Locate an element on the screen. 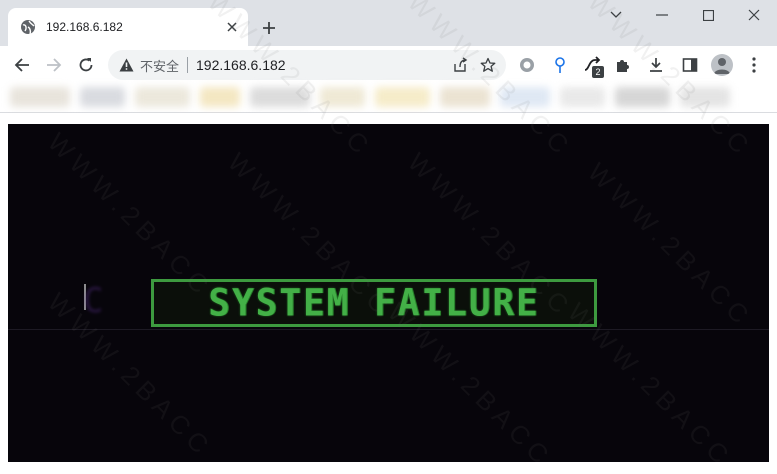 Image resolution: width=777 pixels, height=474 pixels. system-failure-text: SYSTEM FAILURE is located at coordinates (374, 303).